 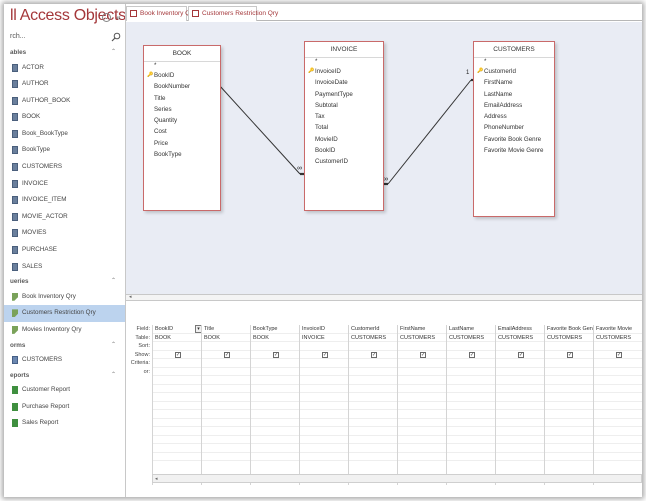 I want to click on shutter-bar-icon: «, so click(x=118, y=17).